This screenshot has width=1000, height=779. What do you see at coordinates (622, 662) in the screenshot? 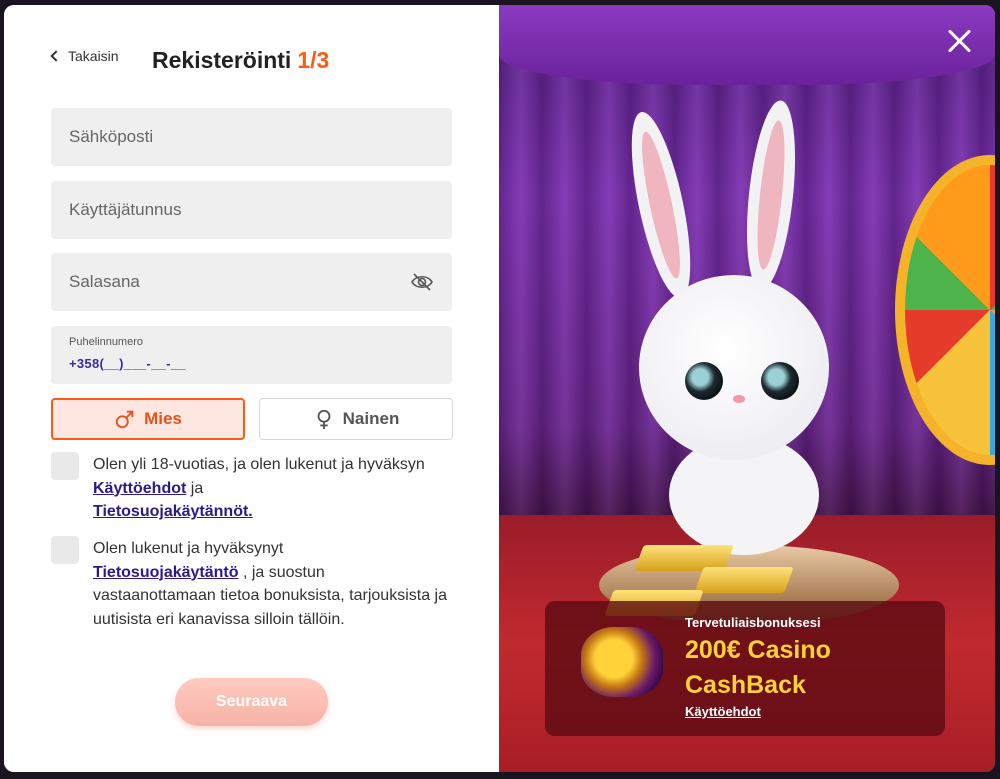
I see `gold-bars-icon` at bounding box center [622, 662].